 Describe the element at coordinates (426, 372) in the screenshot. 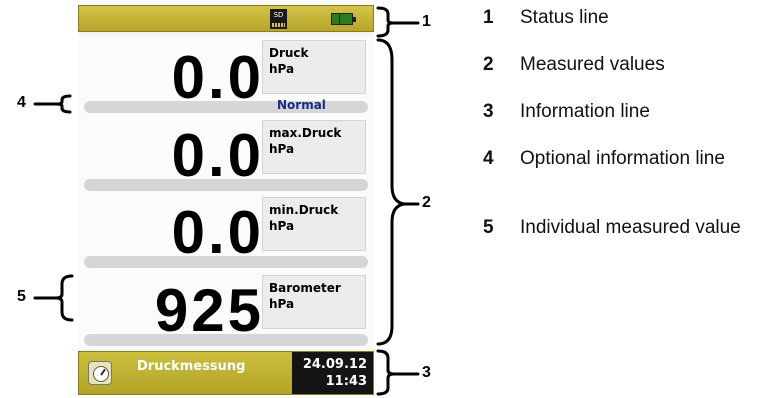

I see `callout-number: 3` at that location.